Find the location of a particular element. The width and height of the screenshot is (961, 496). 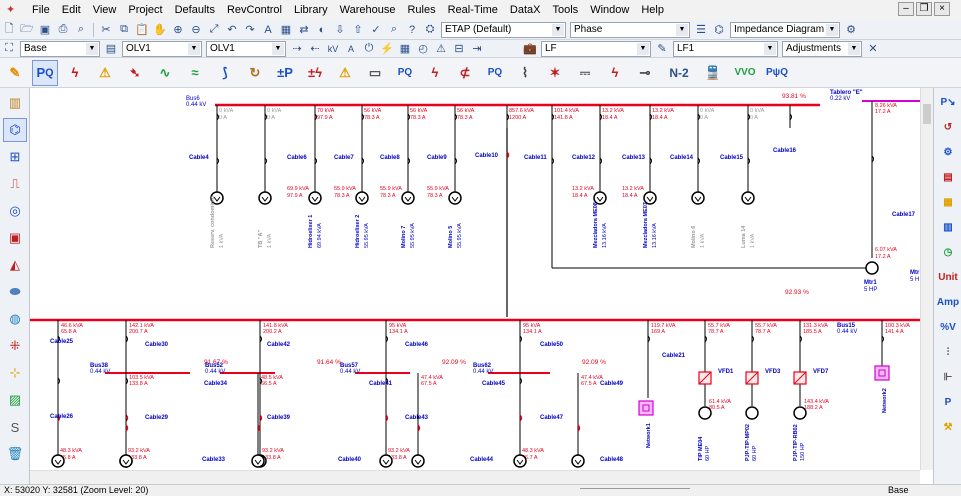

adjustments-select: Adjustments ▼ is located at coordinates (822, 48).